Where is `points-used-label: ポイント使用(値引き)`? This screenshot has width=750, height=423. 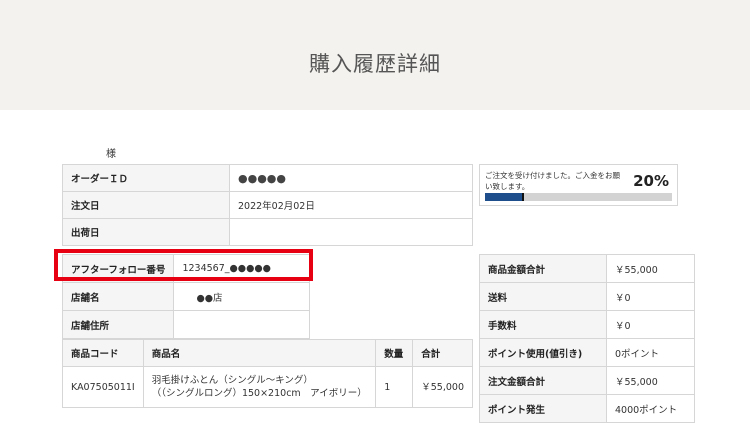
points-used-label: ポイント使用(値引き) is located at coordinates (543, 352).